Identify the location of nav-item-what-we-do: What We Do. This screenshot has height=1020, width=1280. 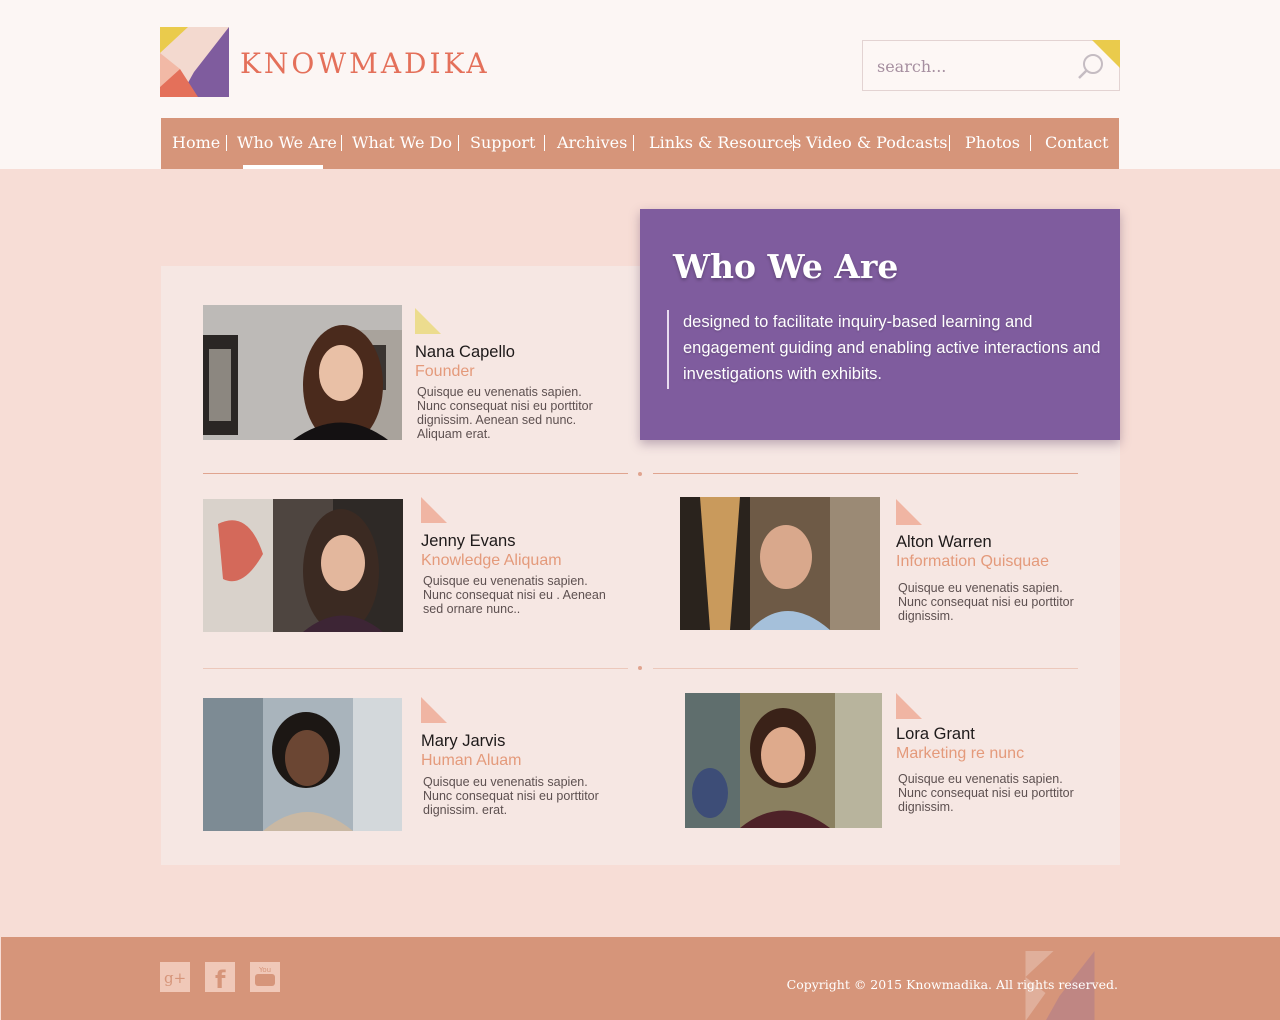
(402, 143).